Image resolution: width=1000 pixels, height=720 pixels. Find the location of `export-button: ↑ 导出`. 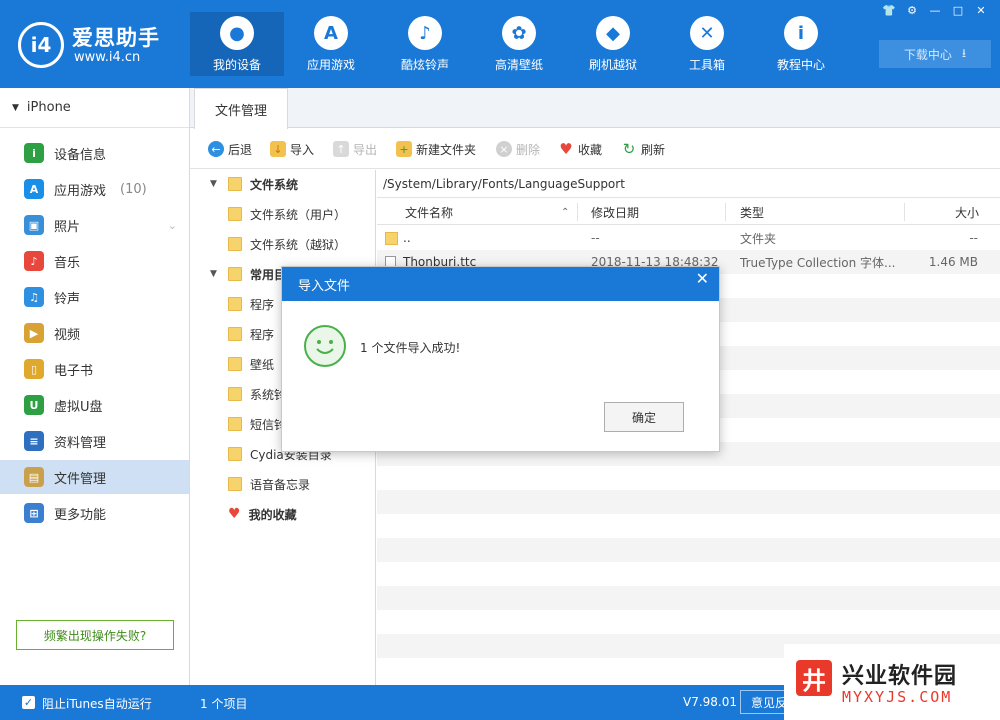

export-button: ↑ 导出 is located at coordinates (355, 149).